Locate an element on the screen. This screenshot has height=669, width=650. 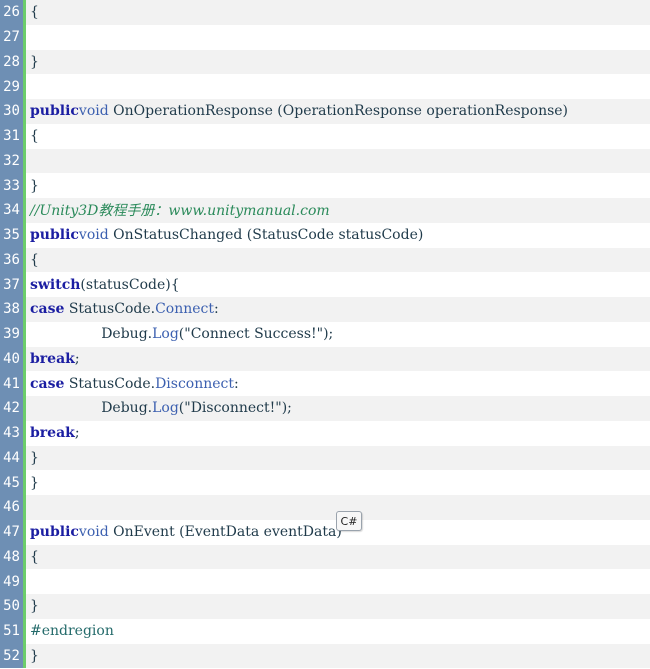
code-text: case StatusCode. Disconnect: is located at coordinates (338, 383).